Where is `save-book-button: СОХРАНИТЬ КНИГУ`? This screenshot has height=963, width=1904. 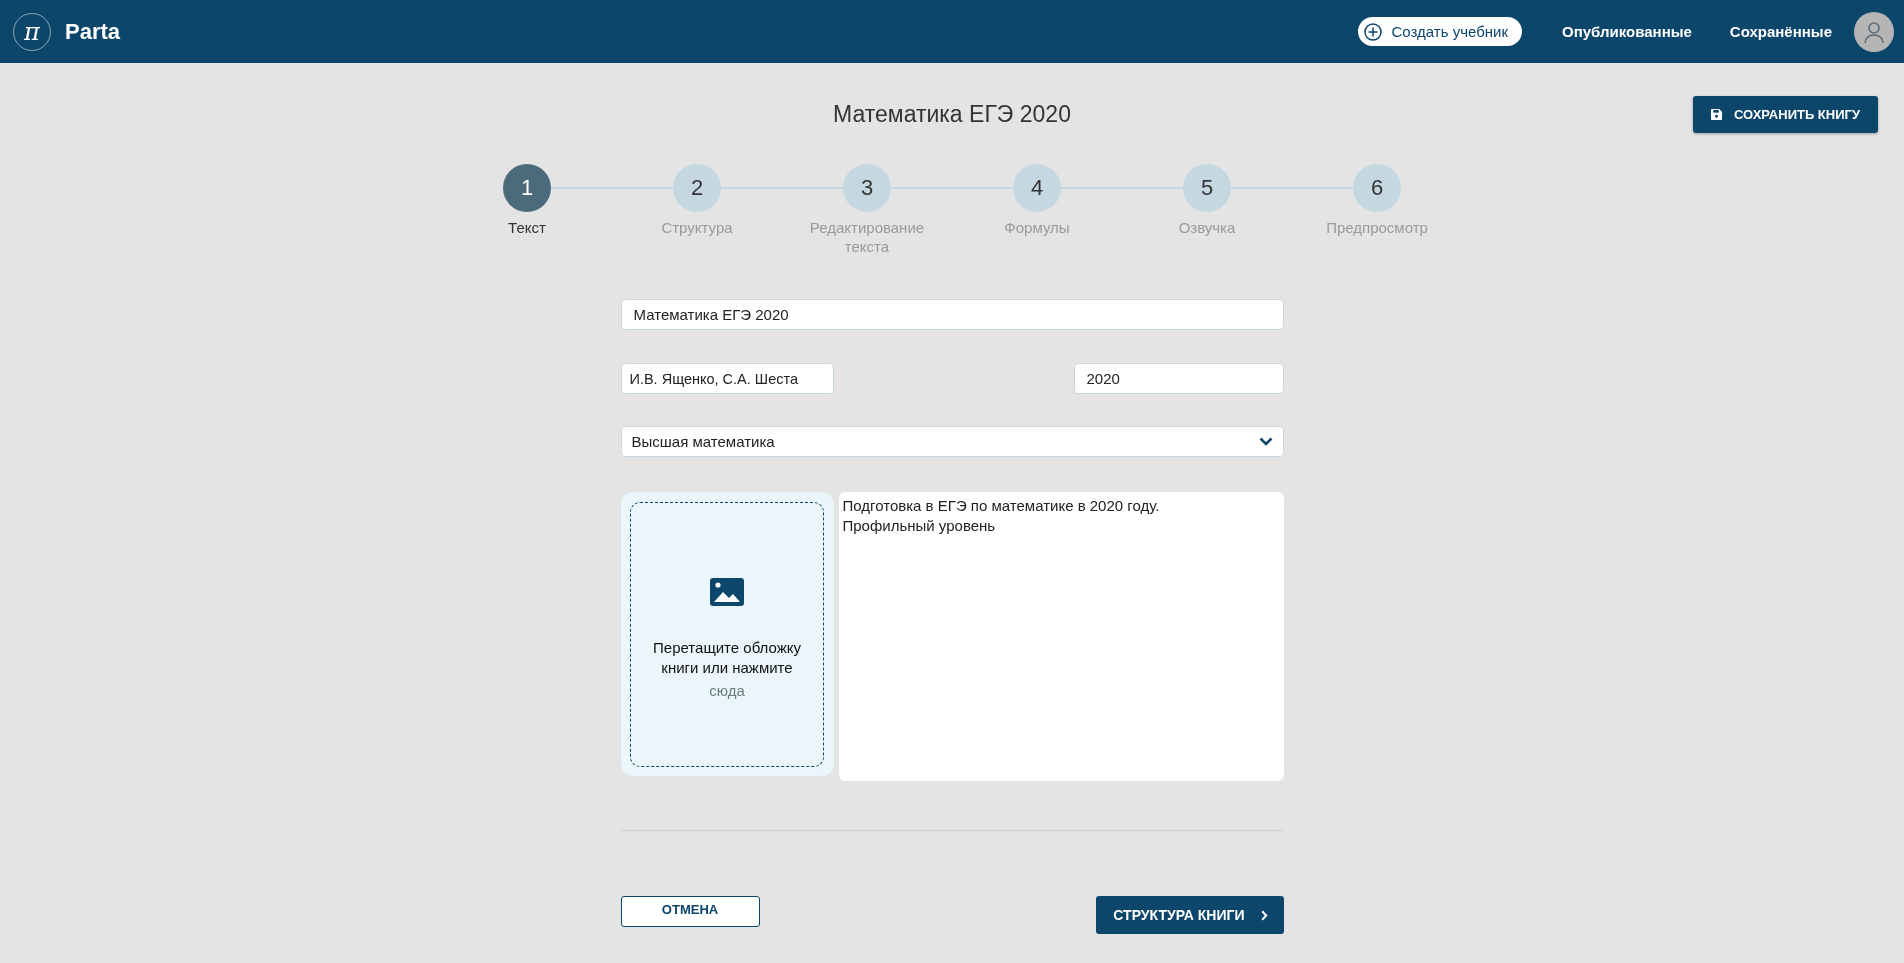
save-book-button: СОХРАНИТЬ КНИГУ is located at coordinates (1785, 114).